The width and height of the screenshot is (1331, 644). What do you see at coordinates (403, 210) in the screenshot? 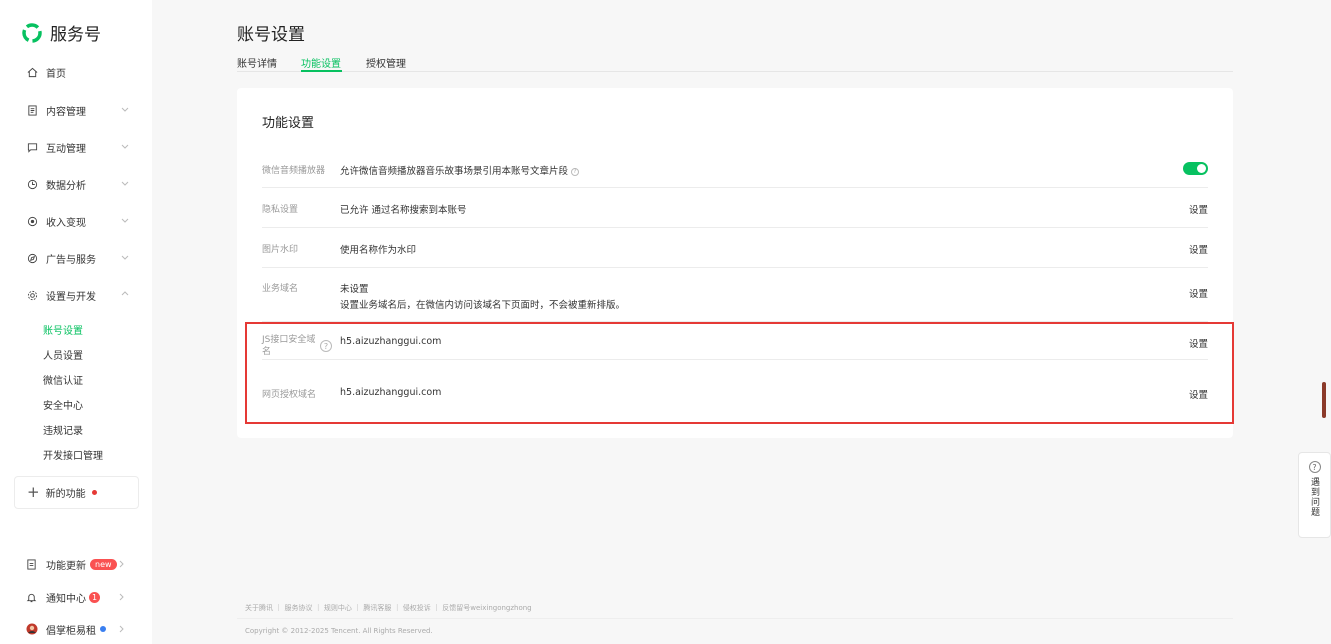
I see `setting-value: 已允许 通过名称搜索到本账号` at bounding box center [403, 210].